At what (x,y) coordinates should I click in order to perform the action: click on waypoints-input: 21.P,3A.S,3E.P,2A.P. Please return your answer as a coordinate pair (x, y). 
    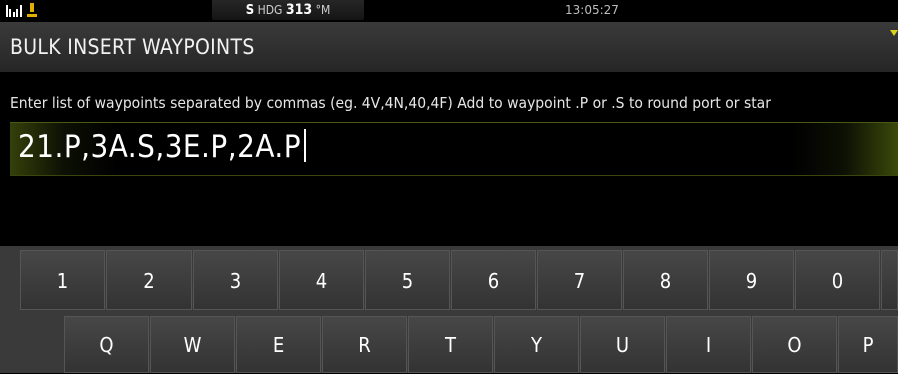
    Looking at the image, I should click on (454, 149).